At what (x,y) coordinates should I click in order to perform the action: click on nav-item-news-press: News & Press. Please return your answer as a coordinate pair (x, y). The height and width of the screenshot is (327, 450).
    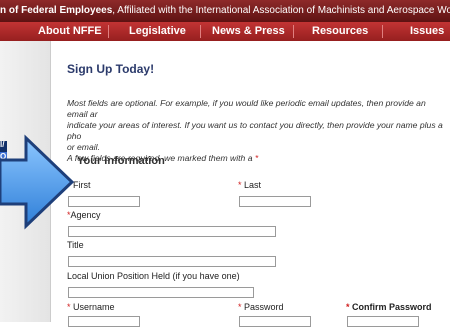
    Looking at the image, I should click on (248, 31).